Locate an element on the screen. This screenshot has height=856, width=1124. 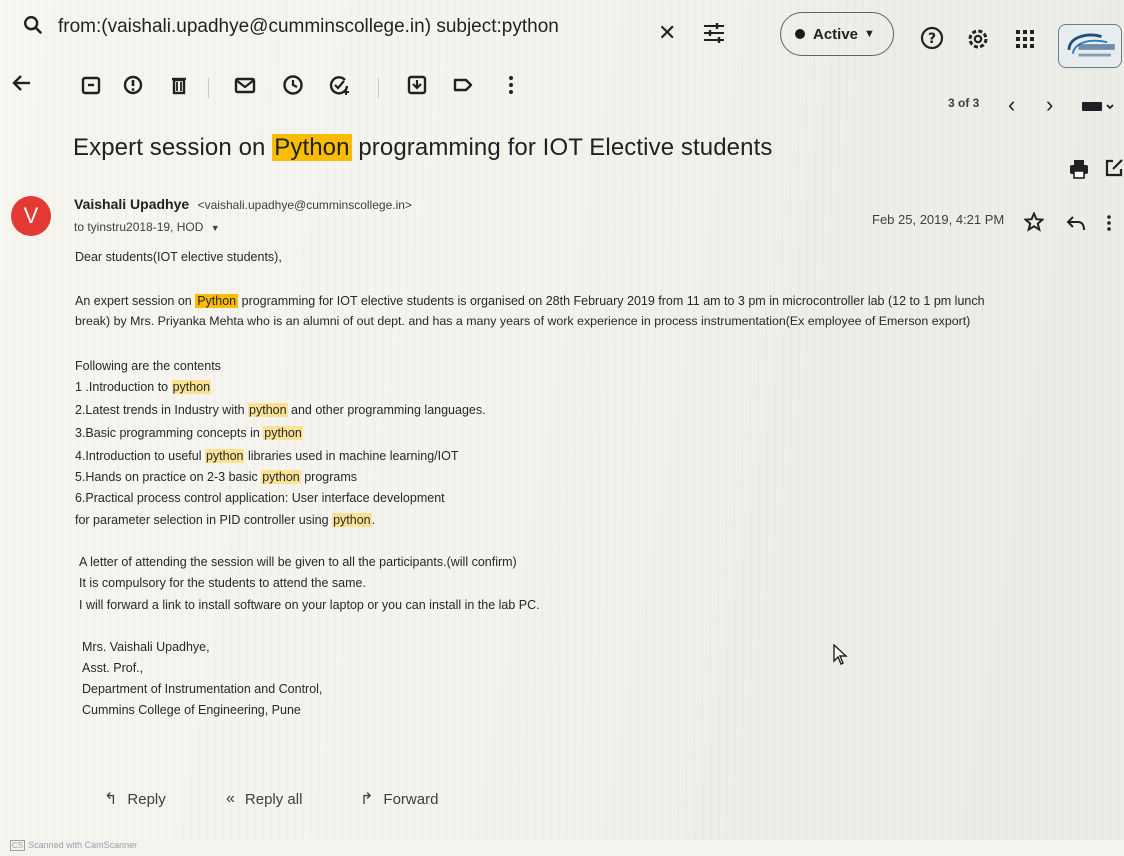
organization-logo is located at coordinates (1090, 46).